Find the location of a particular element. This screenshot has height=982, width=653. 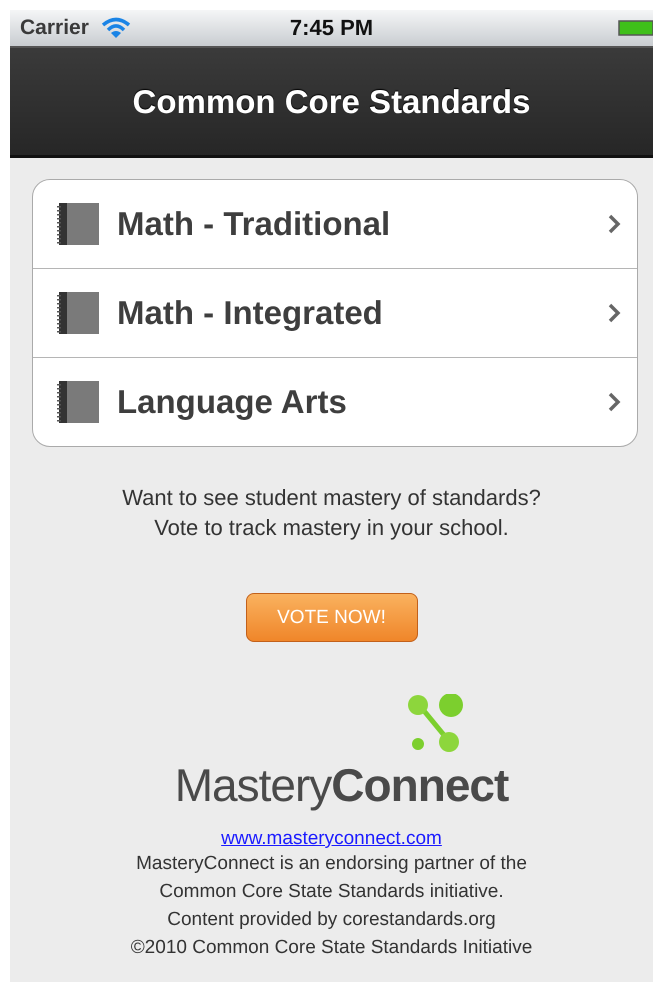

logo-text: MasteryConnect is located at coordinates (341, 785).